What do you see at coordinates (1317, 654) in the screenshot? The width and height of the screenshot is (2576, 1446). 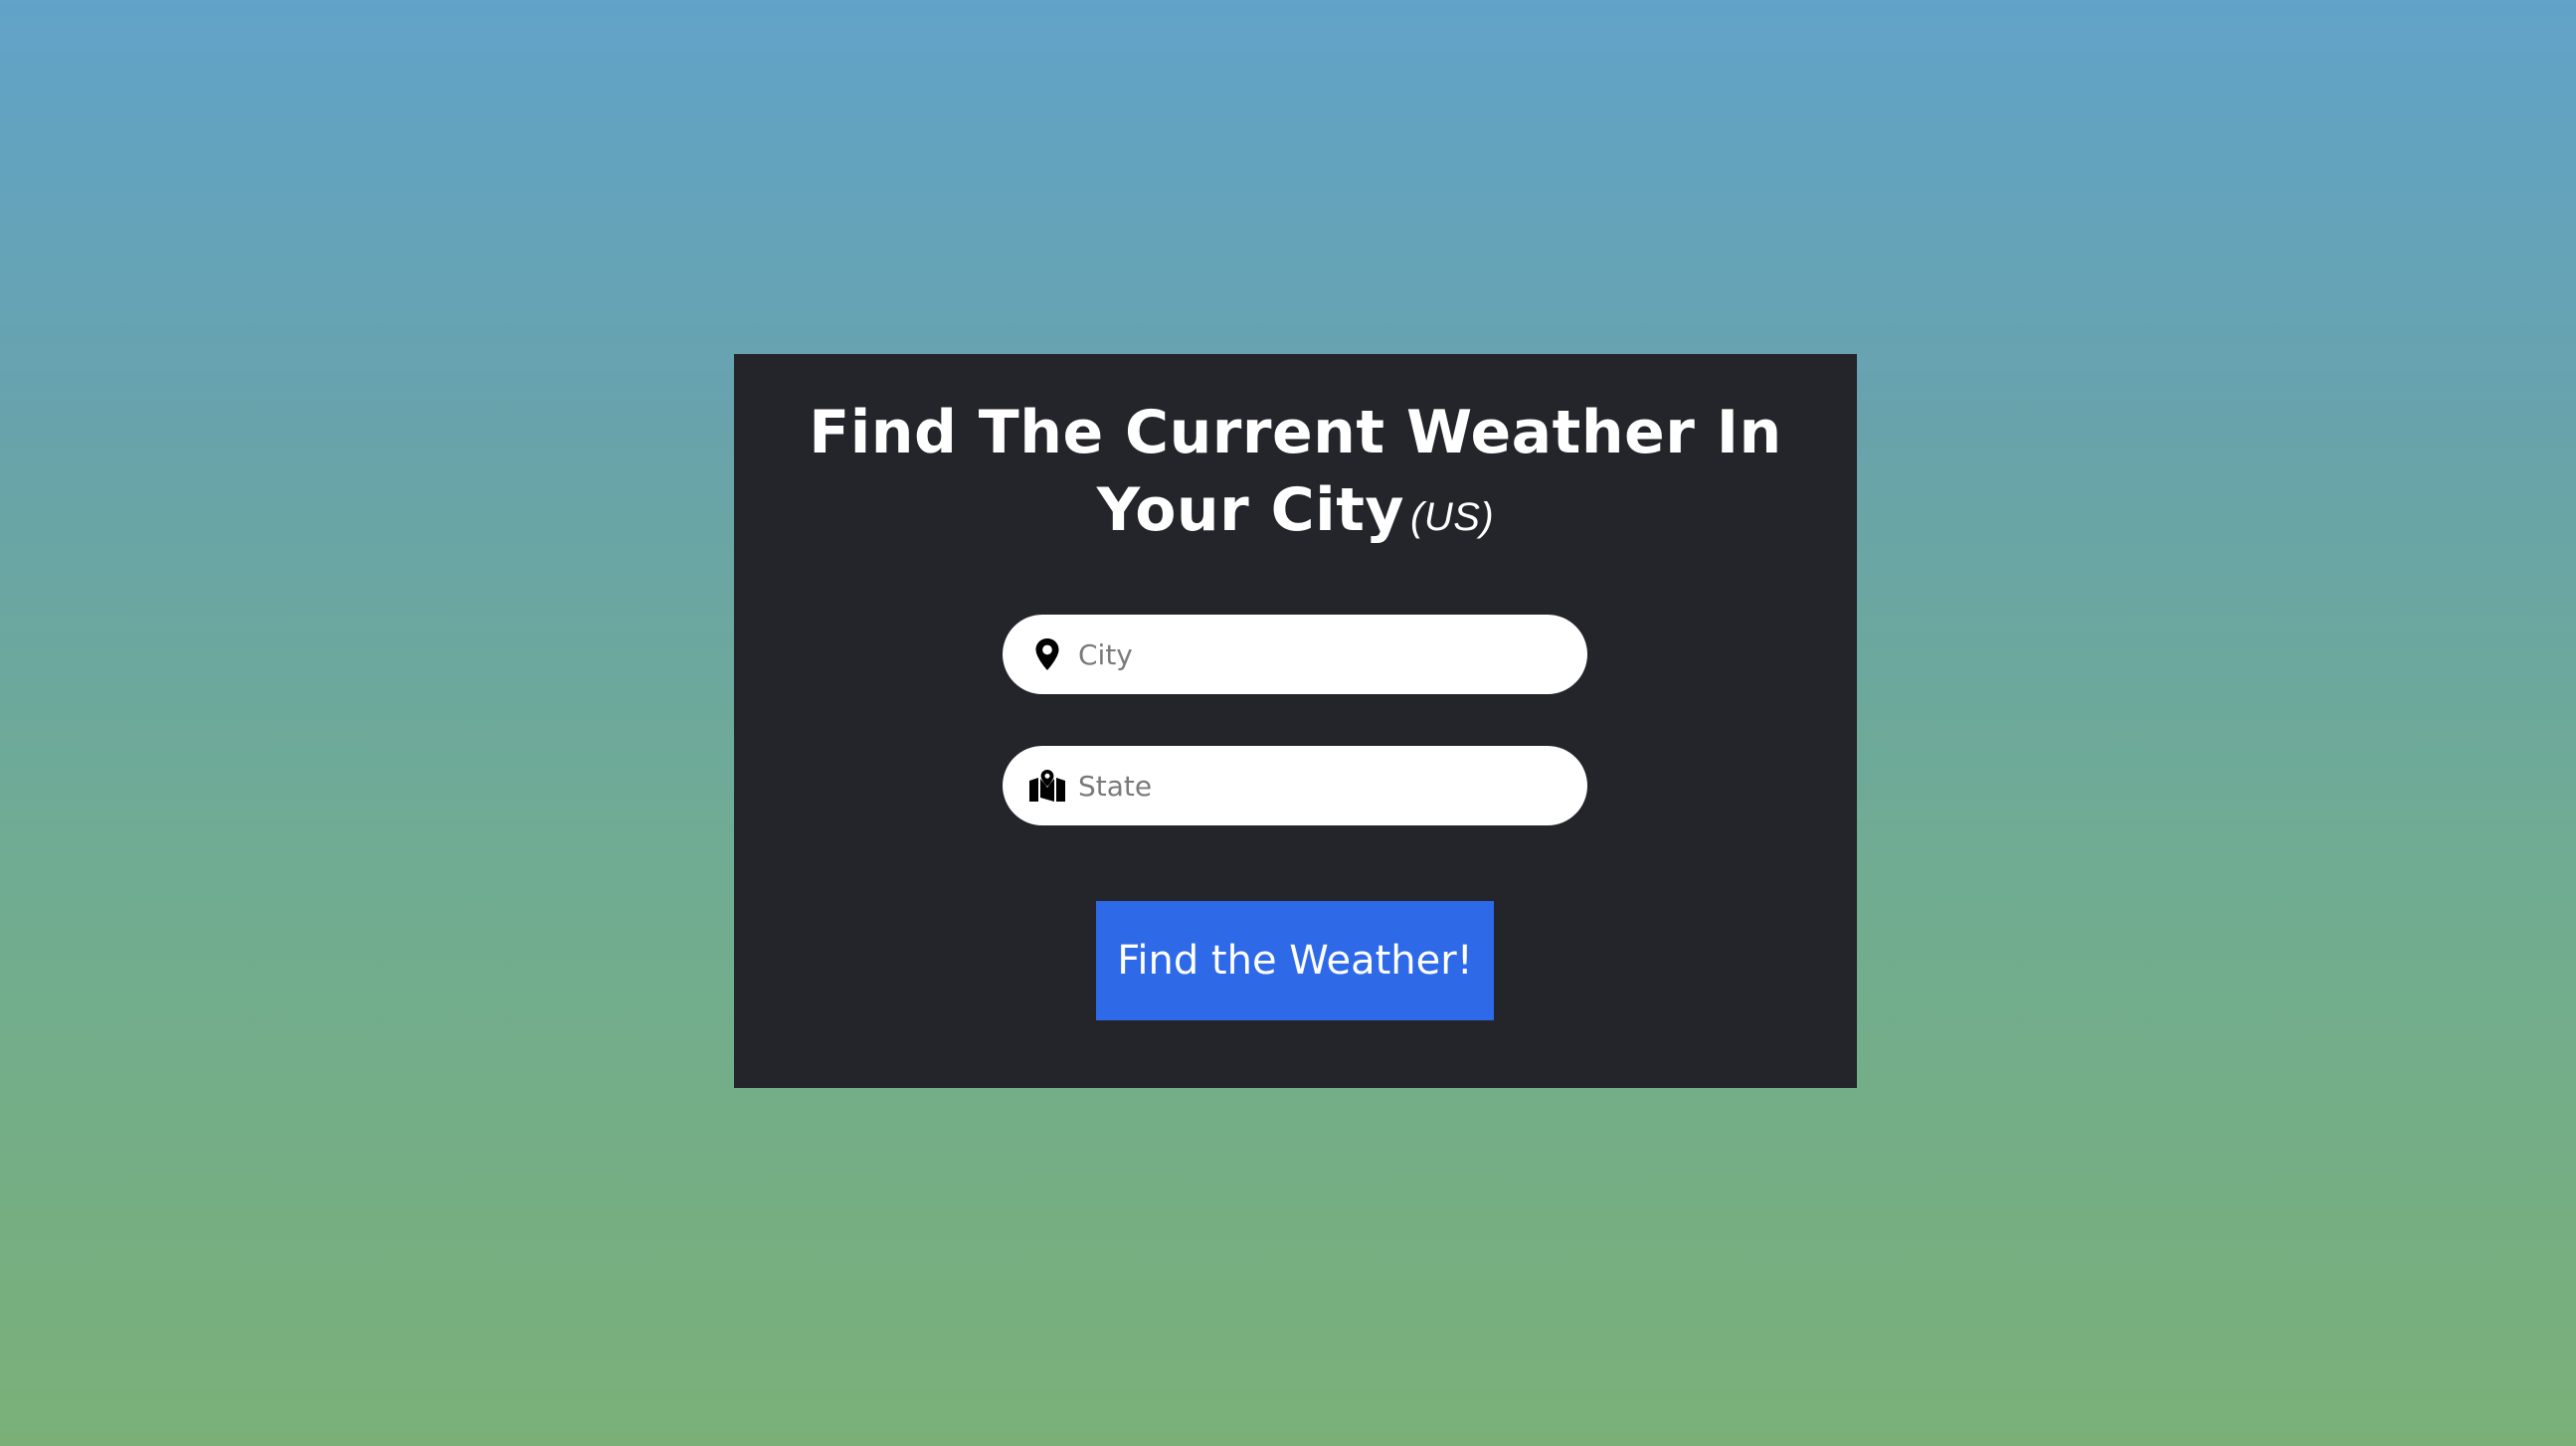 I see `city-input` at bounding box center [1317, 654].